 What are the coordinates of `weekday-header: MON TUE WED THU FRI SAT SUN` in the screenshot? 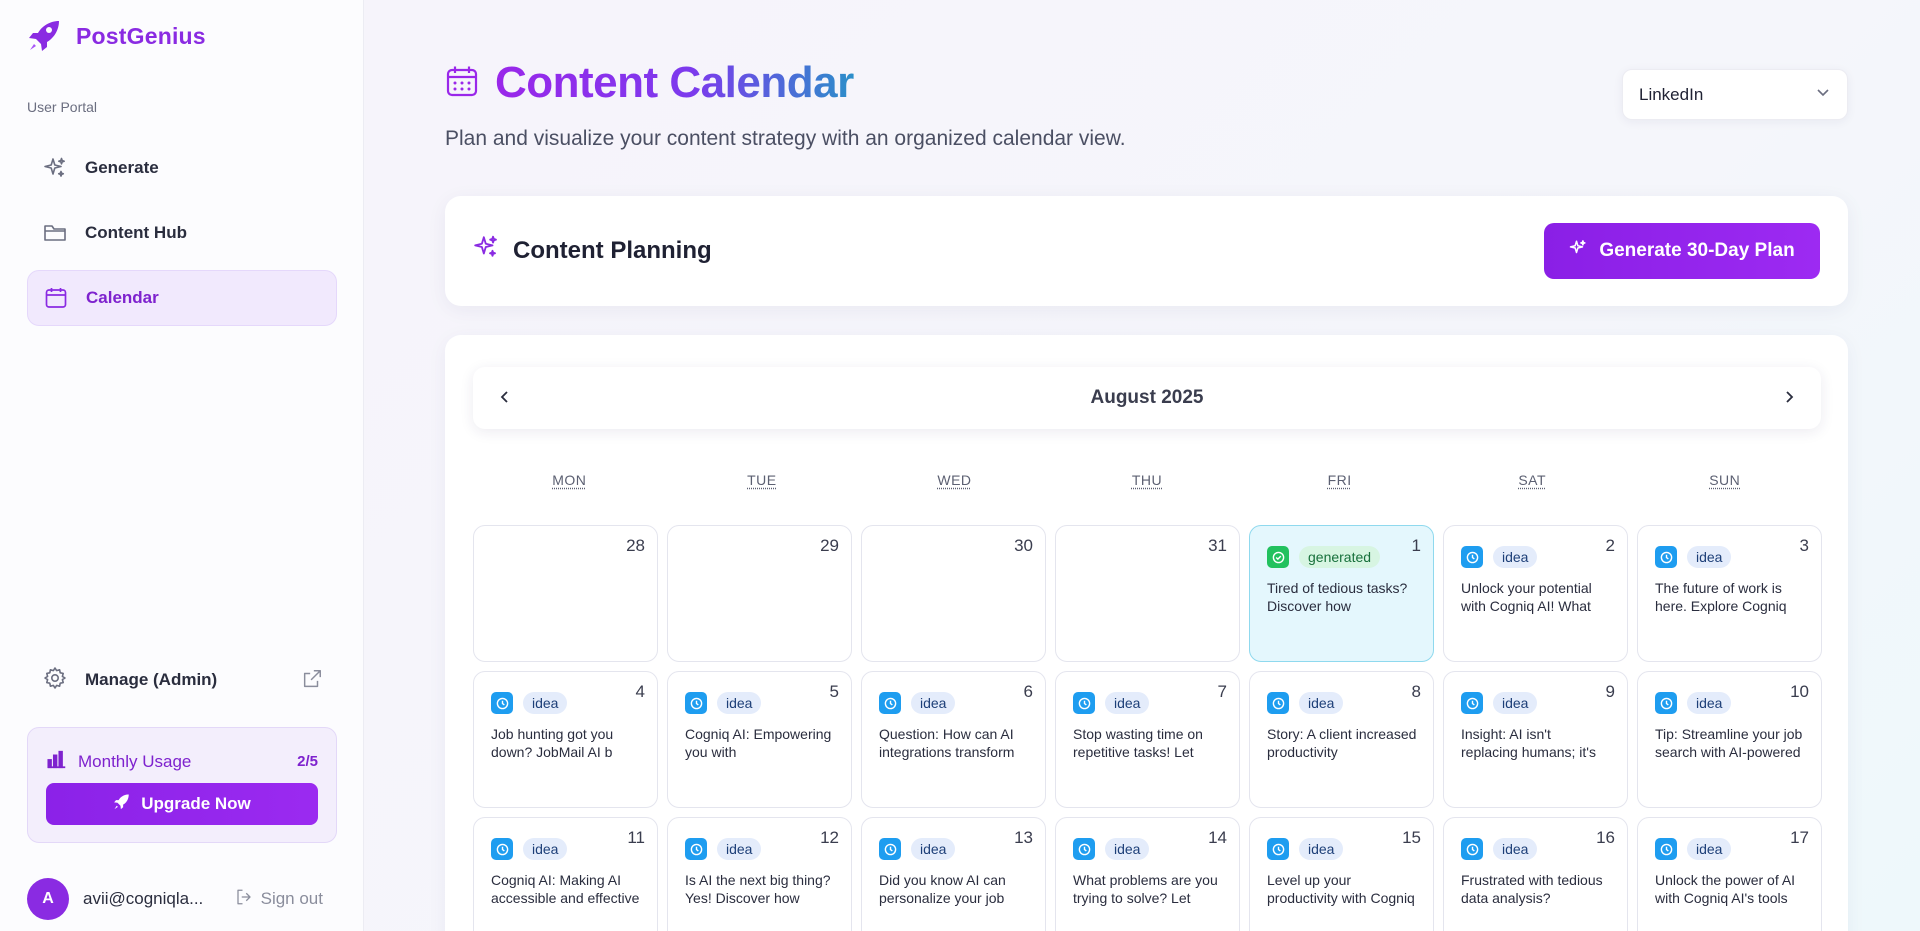 It's located at (1147, 480).